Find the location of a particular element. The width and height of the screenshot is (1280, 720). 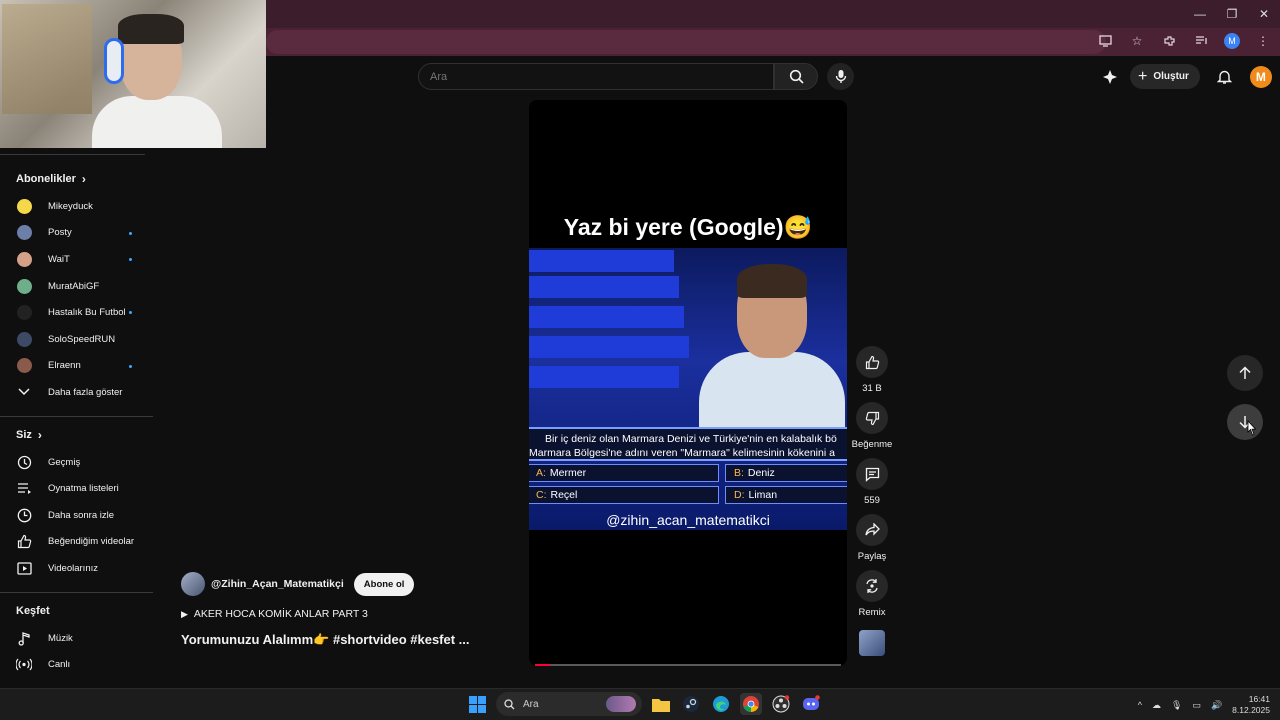

media-controls-icon is located at coordinates (1201, 41).